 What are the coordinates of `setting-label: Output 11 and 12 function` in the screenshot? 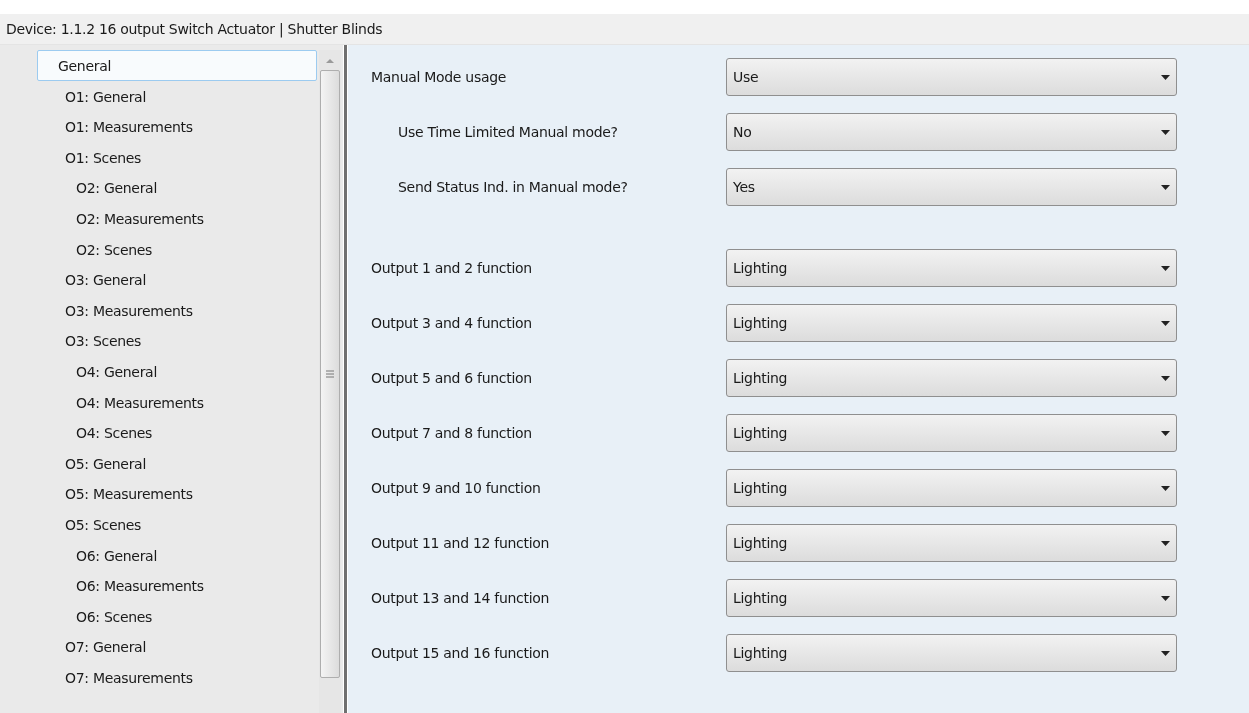 It's located at (461, 543).